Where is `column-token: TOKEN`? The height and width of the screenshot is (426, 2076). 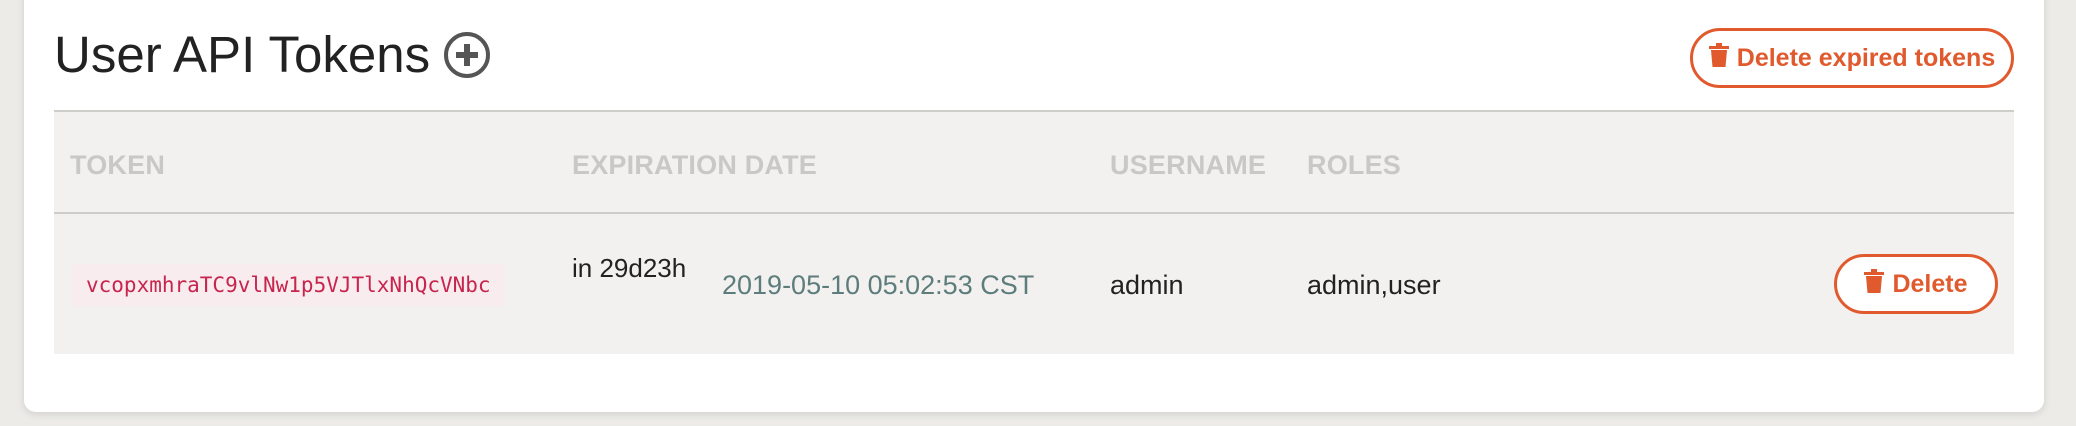
column-token: TOKEN is located at coordinates (118, 165).